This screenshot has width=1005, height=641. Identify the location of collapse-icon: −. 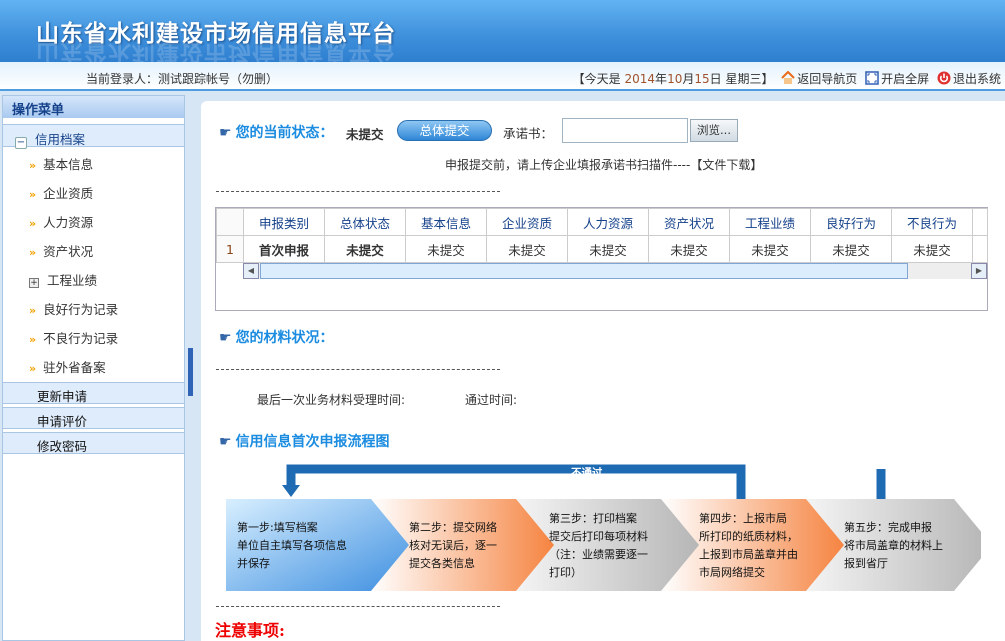
(21, 143).